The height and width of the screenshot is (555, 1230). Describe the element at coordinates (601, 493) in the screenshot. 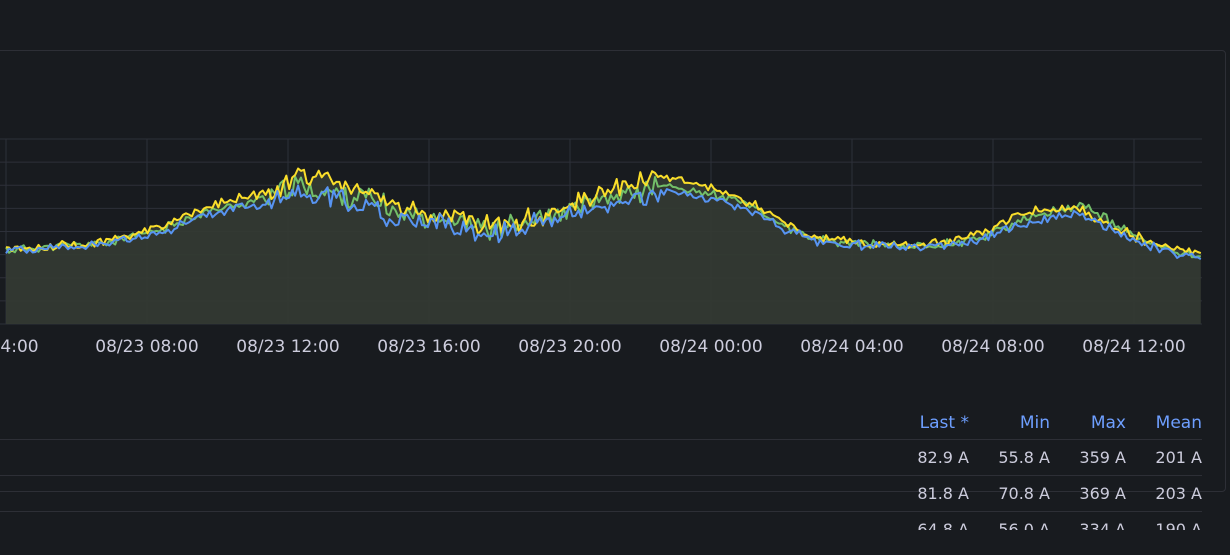

I see `legend-row: 81.8 A 70.8 A 369 A 203 A` at that location.